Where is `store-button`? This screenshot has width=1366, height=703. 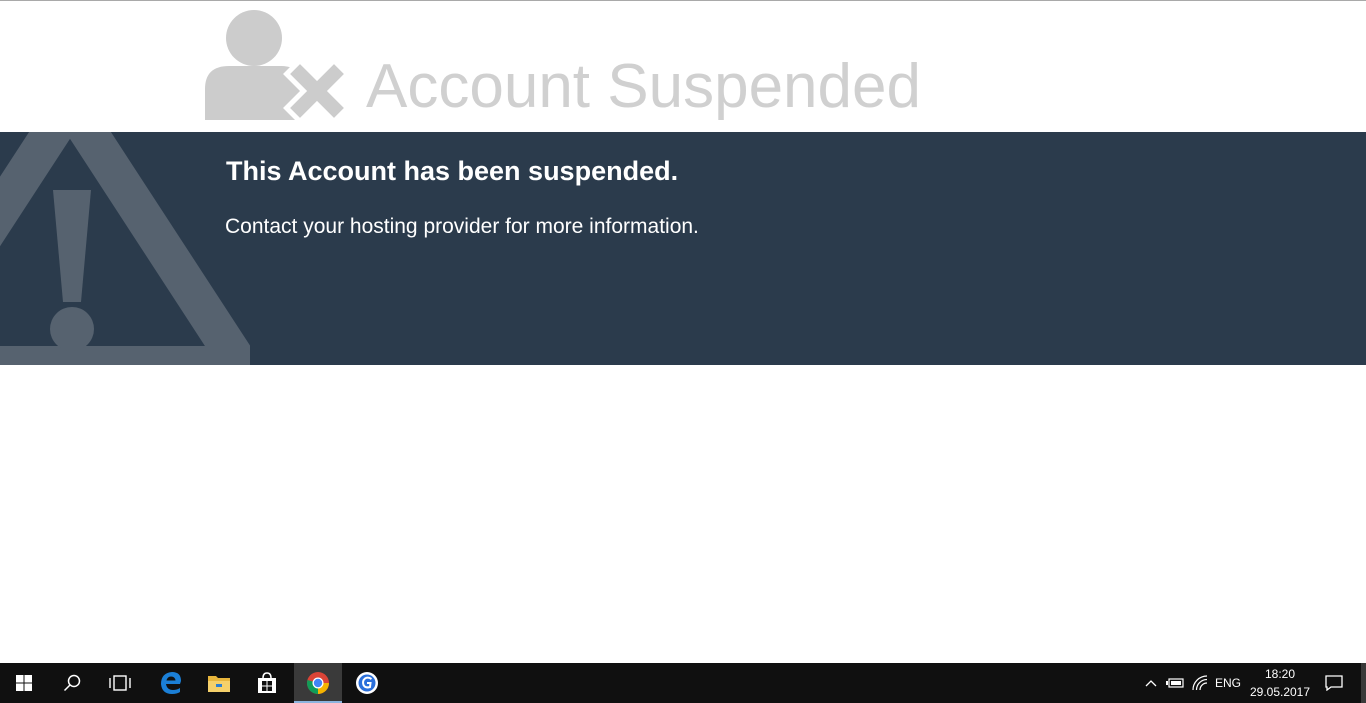
store-button is located at coordinates (267, 683).